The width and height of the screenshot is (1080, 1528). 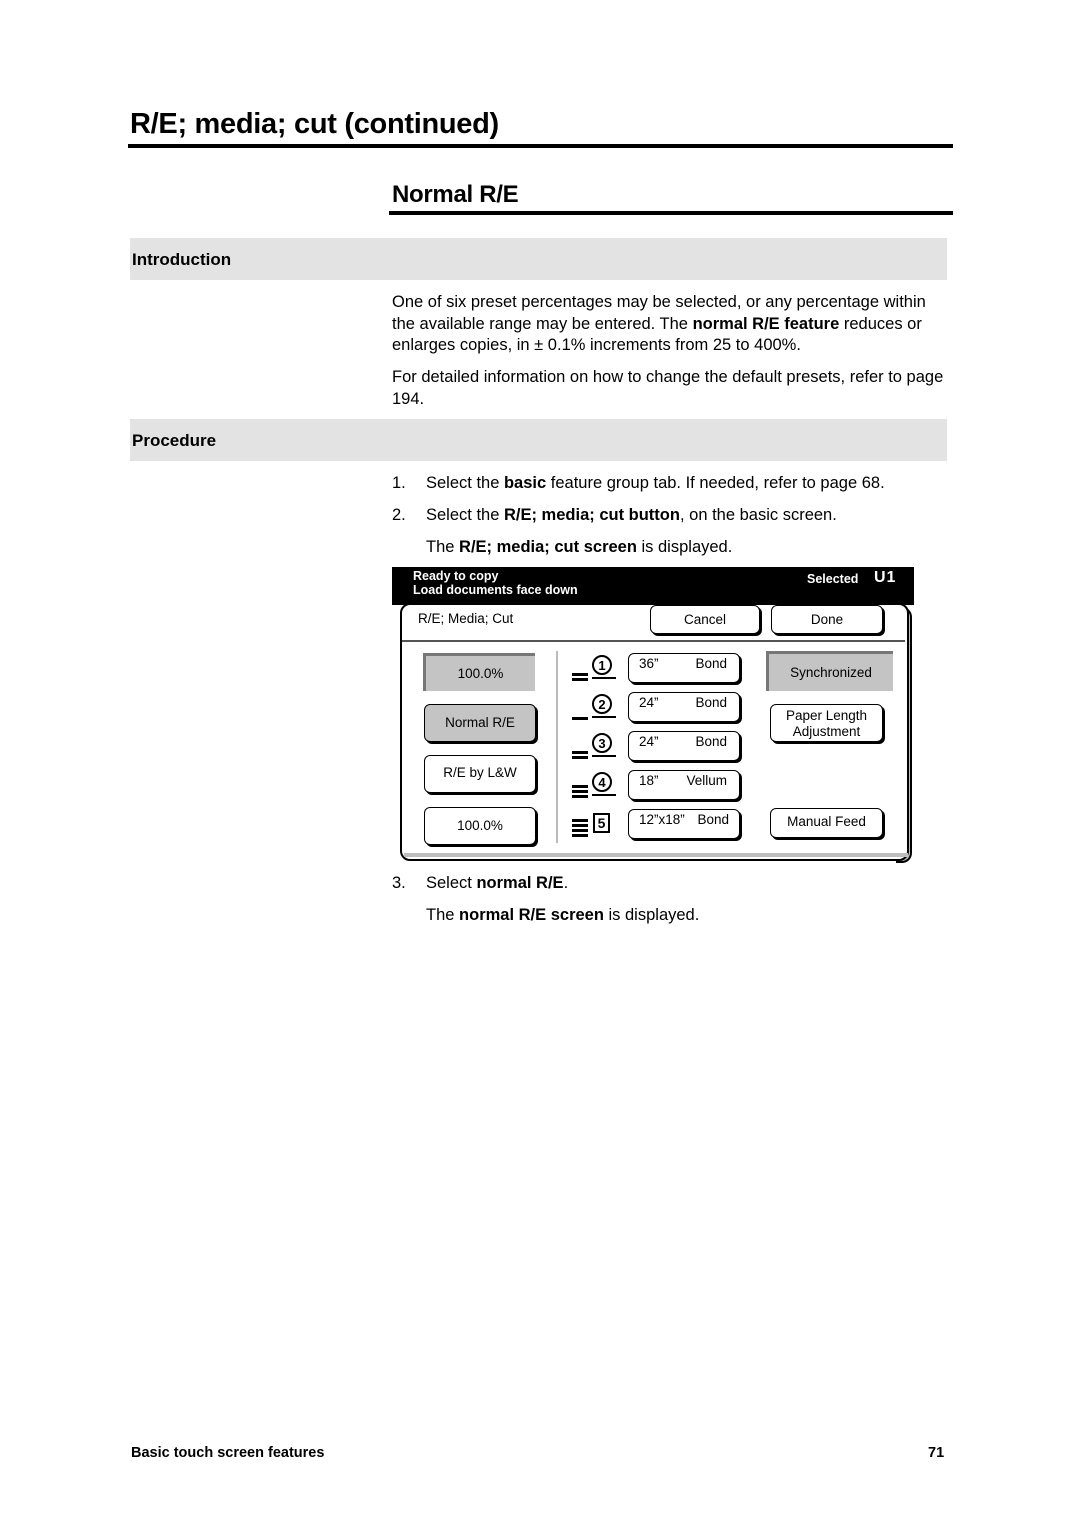 I want to click on tray-1-icon: 1, so click(x=602, y=665).